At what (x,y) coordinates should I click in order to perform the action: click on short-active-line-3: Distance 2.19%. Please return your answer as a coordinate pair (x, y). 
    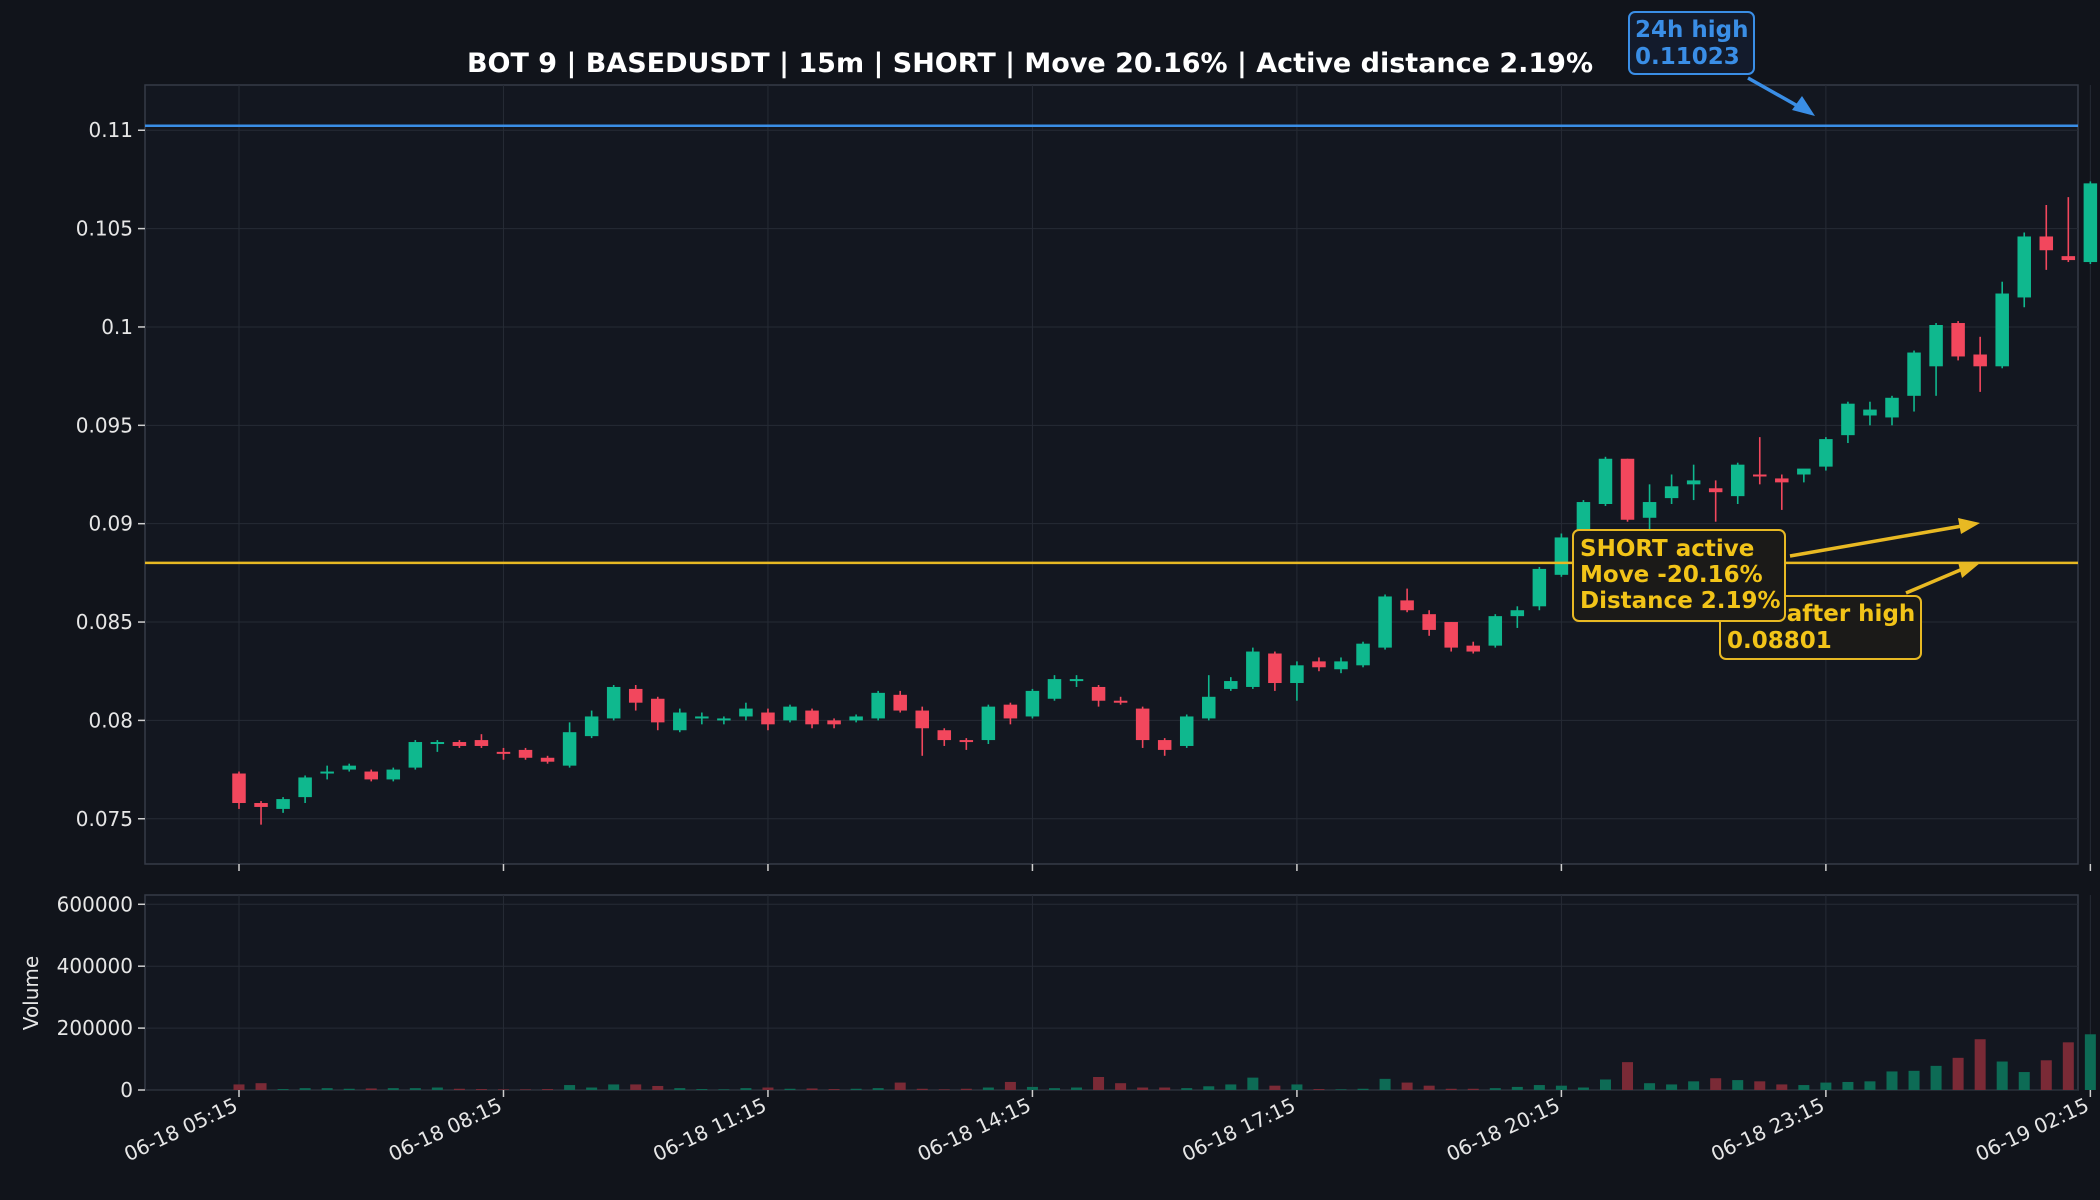
    Looking at the image, I should click on (1680, 601).